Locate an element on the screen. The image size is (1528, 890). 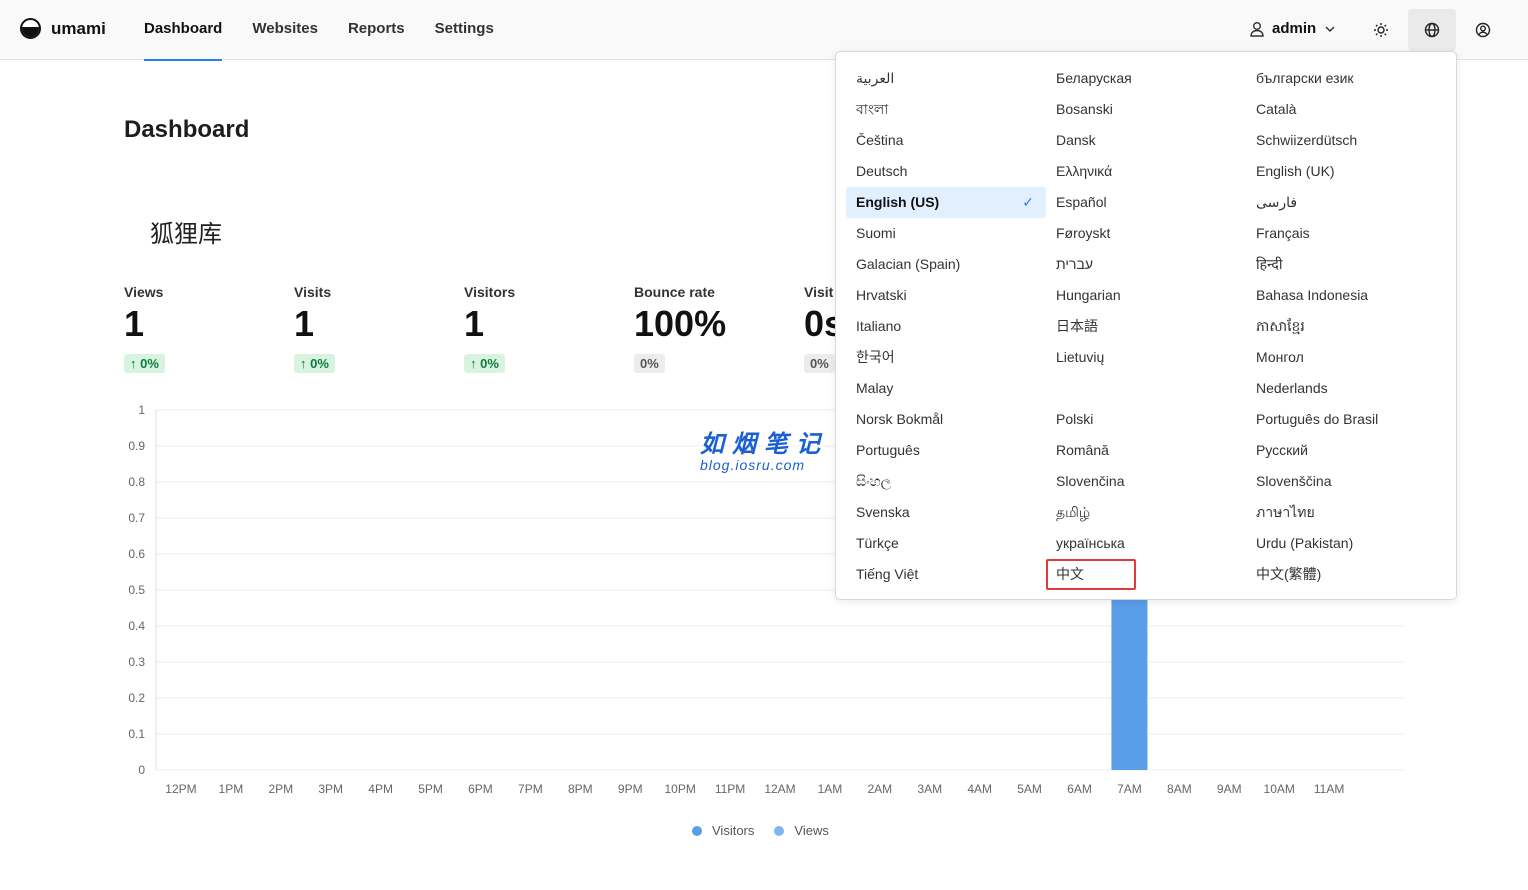
language-option: Español is located at coordinates (1146, 202).